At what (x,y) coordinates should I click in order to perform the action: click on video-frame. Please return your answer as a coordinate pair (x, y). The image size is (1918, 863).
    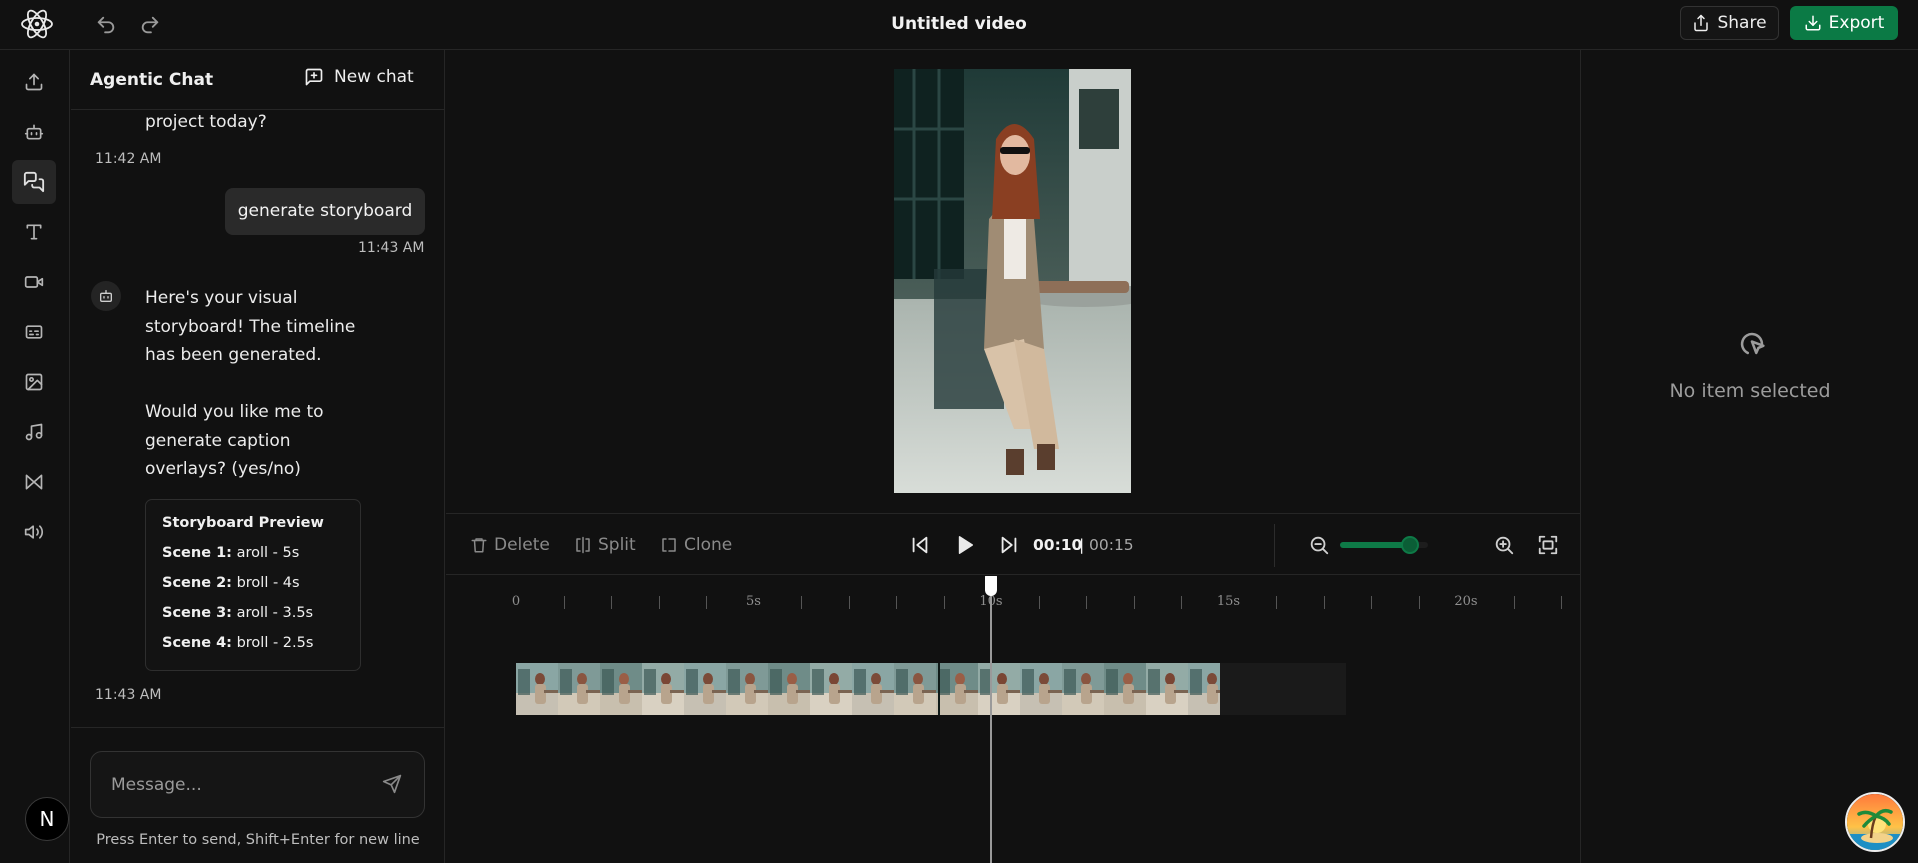
    Looking at the image, I should click on (1012, 281).